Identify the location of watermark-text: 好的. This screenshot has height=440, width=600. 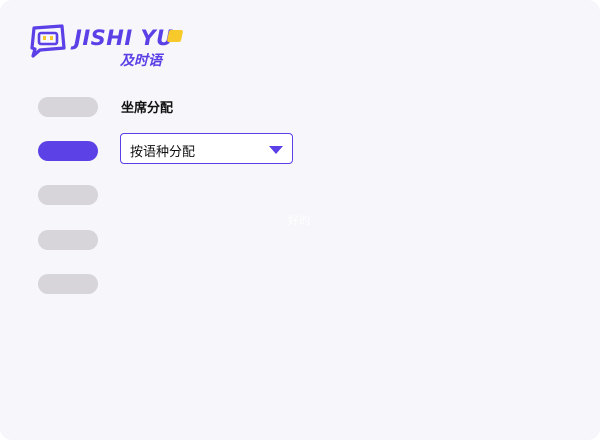
(299, 220).